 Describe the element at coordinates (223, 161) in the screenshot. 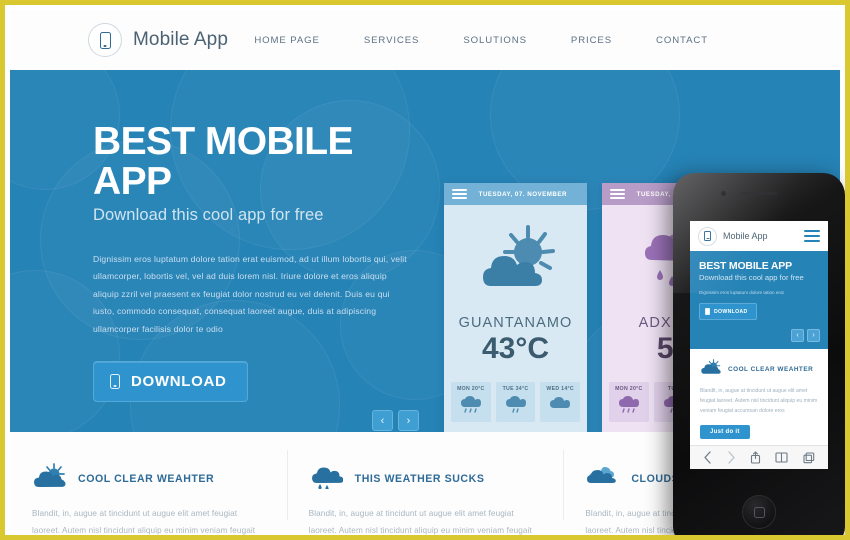

I see `hero-title: BEST MOBILE APP` at that location.